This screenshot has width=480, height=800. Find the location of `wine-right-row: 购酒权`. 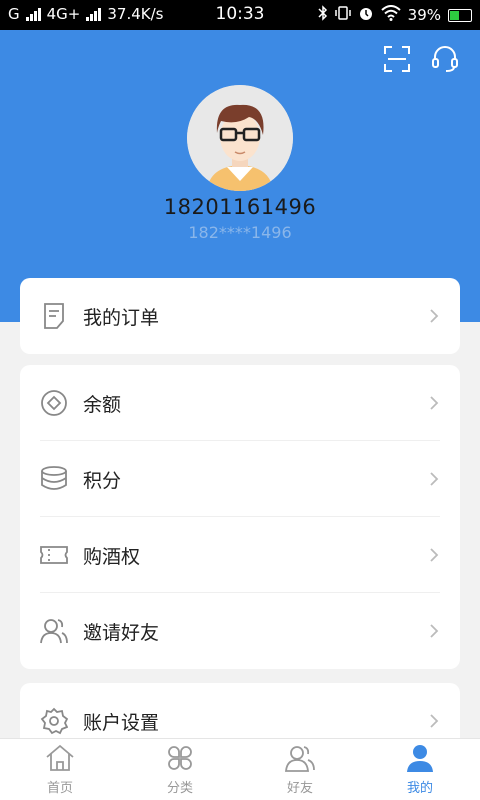

wine-right-row: 购酒权 is located at coordinates (240, 555).